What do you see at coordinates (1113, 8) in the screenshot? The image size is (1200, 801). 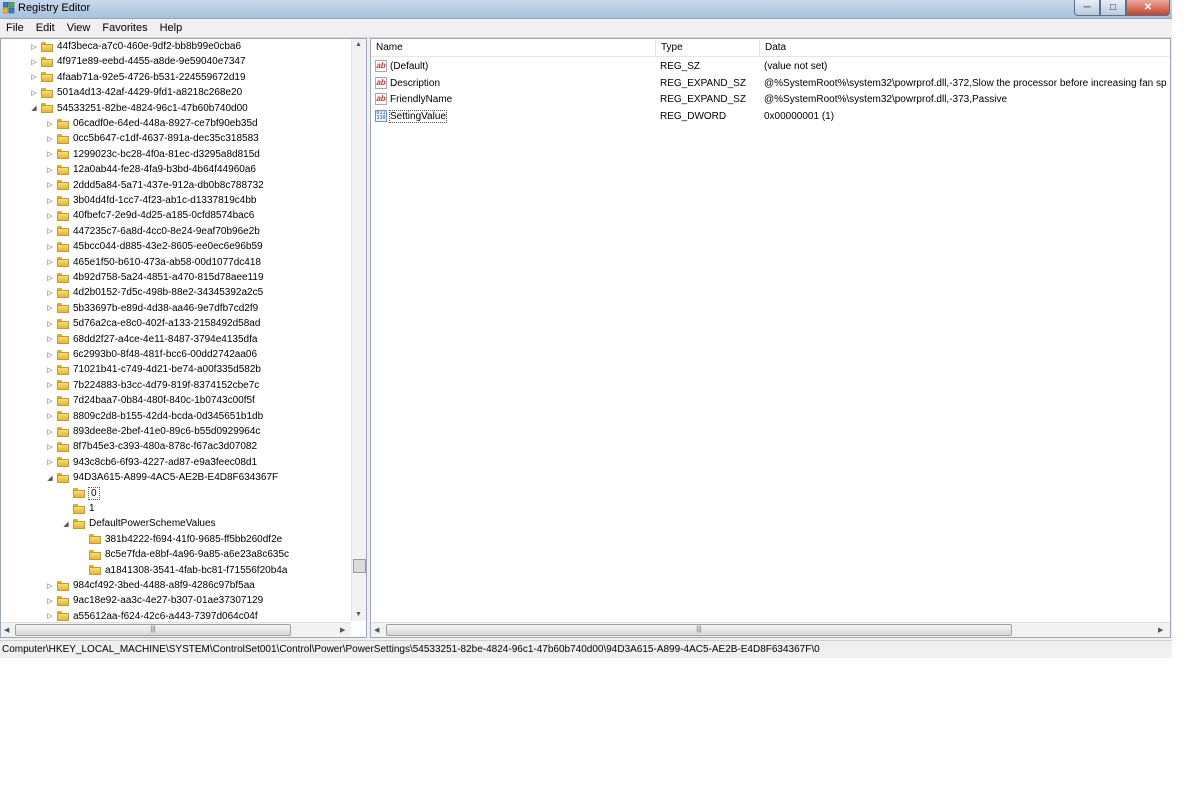 I see `maximize-button: □` at bounding box center [1113, 8].